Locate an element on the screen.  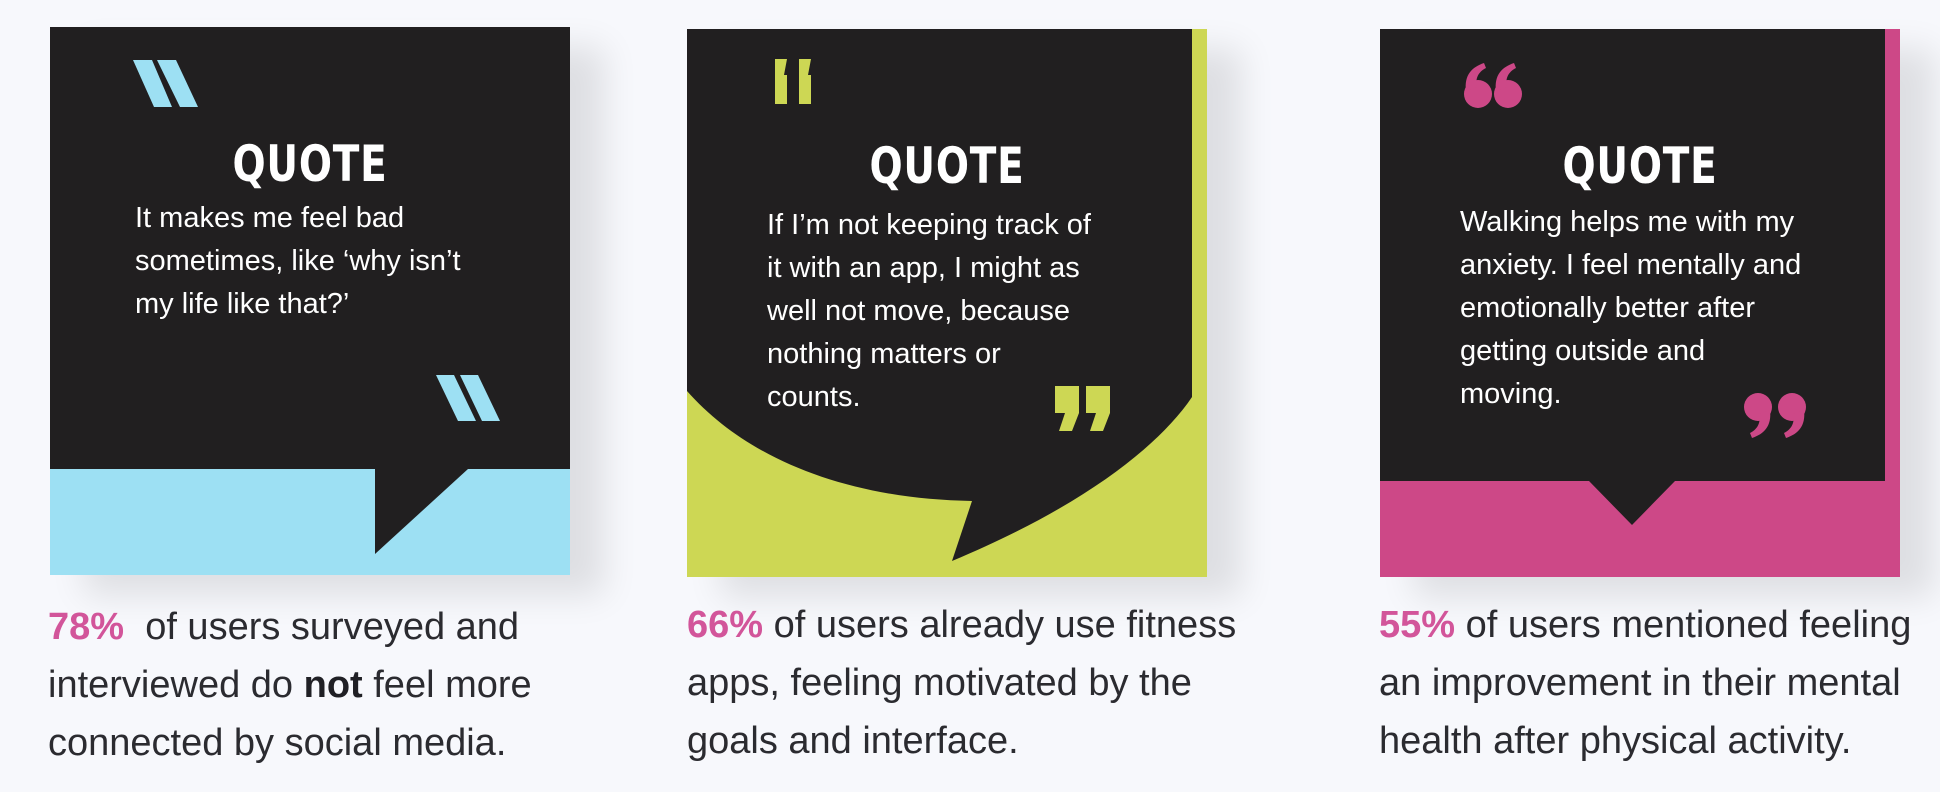
quote-line: my life like that?’ is located at coordinates (242, 304).